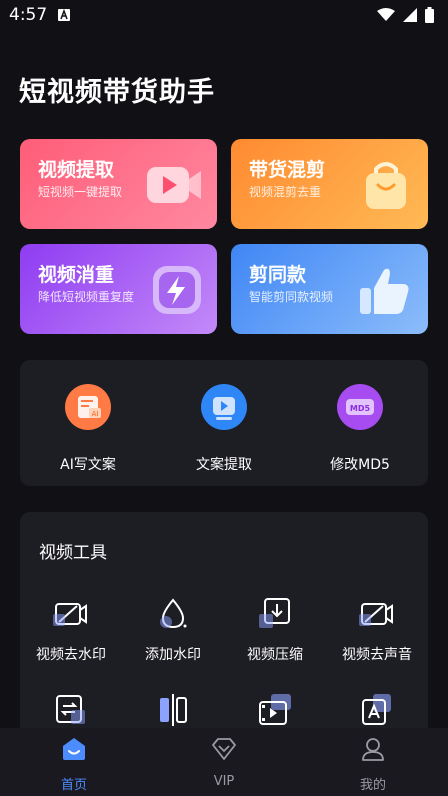 This screenshot has width=448, height=796. I want to click on video-frames-icon, so click(275, 709).